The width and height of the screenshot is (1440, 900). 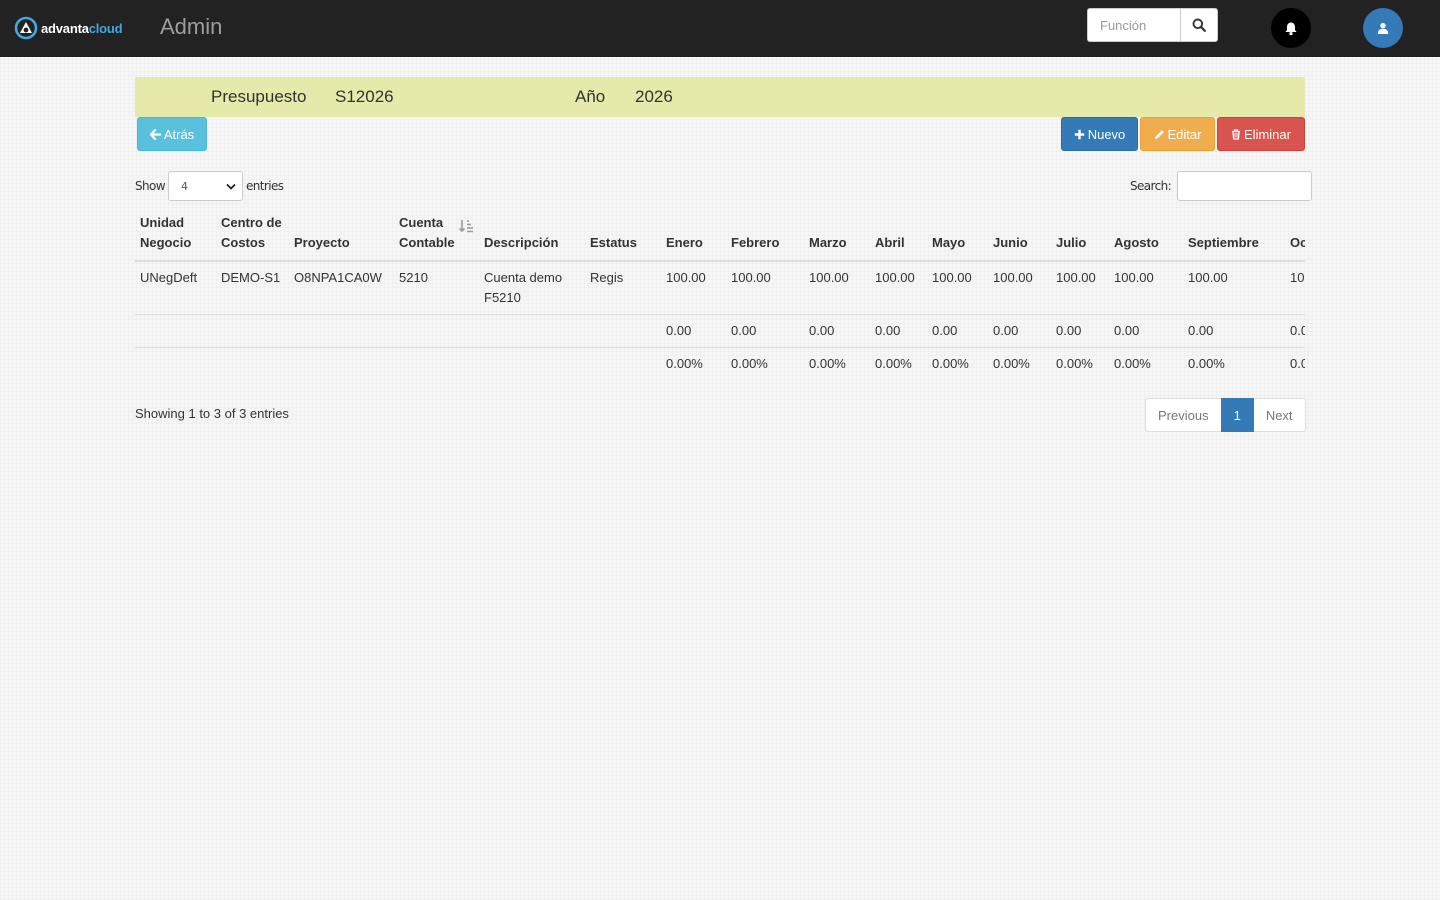 I want to click on advantacloud-logo: advantacloud, so click(x=68, y=28).